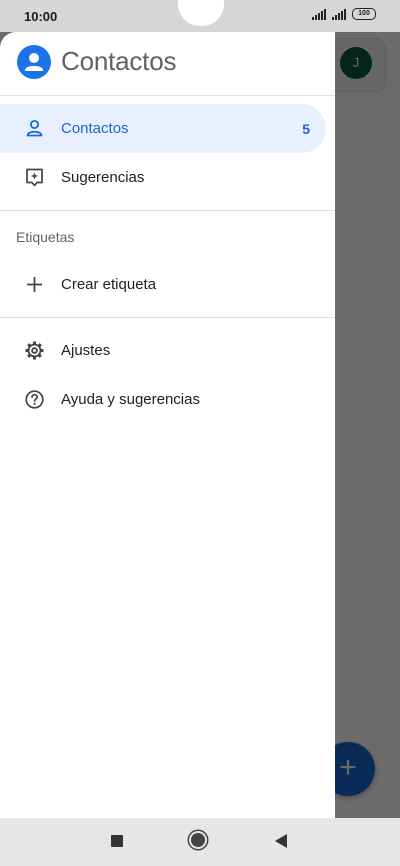 The width and height of the screenshot is (400, 866). I want to click on recents-button, so click(117, 841).